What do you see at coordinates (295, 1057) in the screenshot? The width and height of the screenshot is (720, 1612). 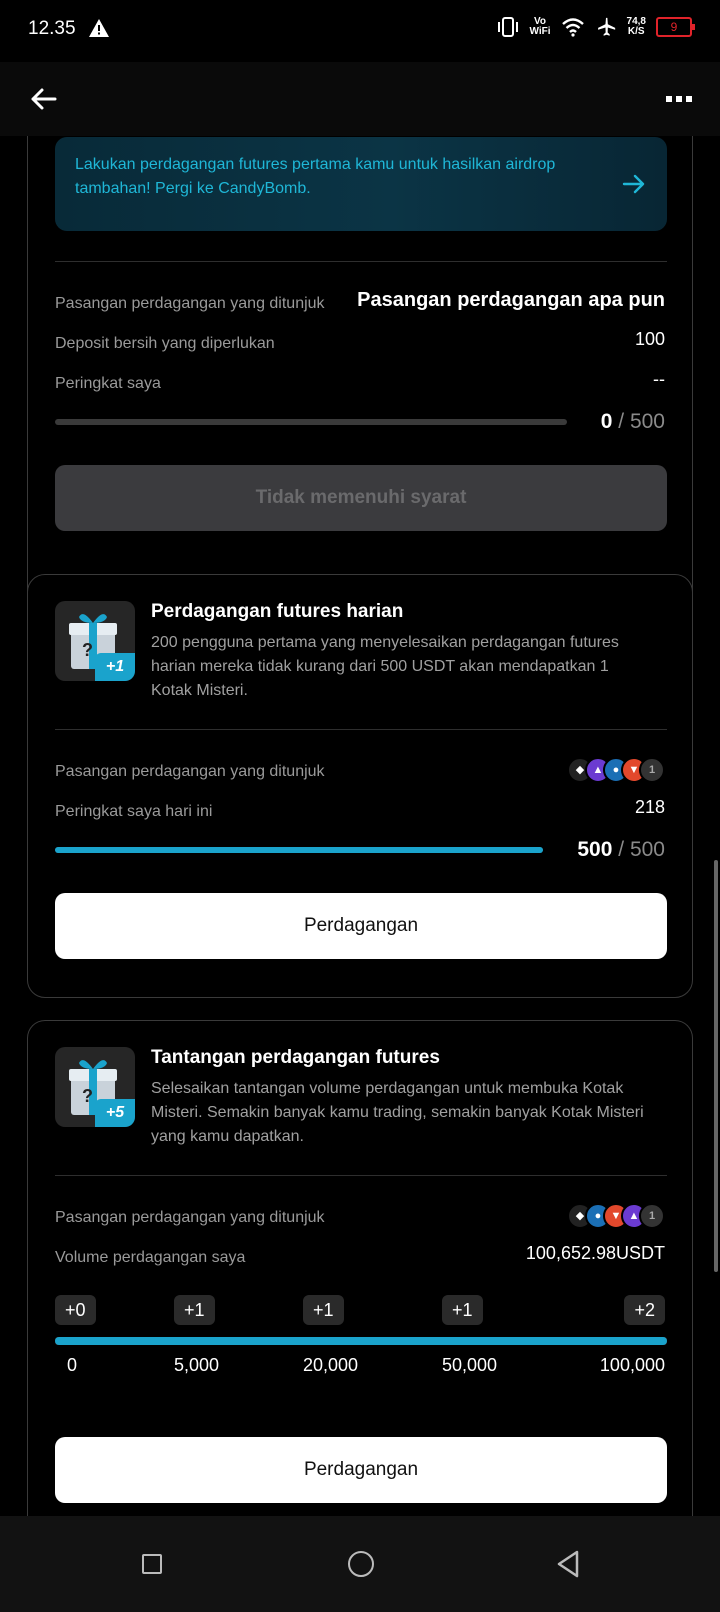 I see `card-title: Tantangan perdagangan futures` at bounding box center [295, 1057].